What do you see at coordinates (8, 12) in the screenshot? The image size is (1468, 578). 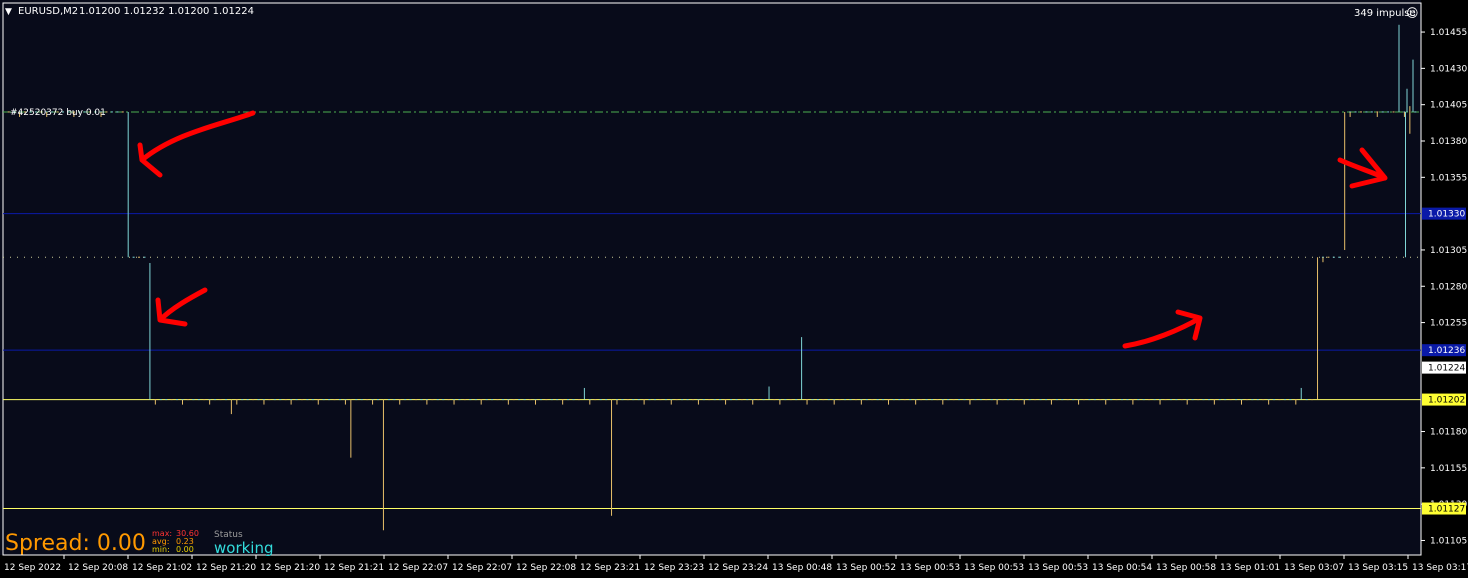 I see `chart-menu-caret: ▼` at bounding box center [8, 12].